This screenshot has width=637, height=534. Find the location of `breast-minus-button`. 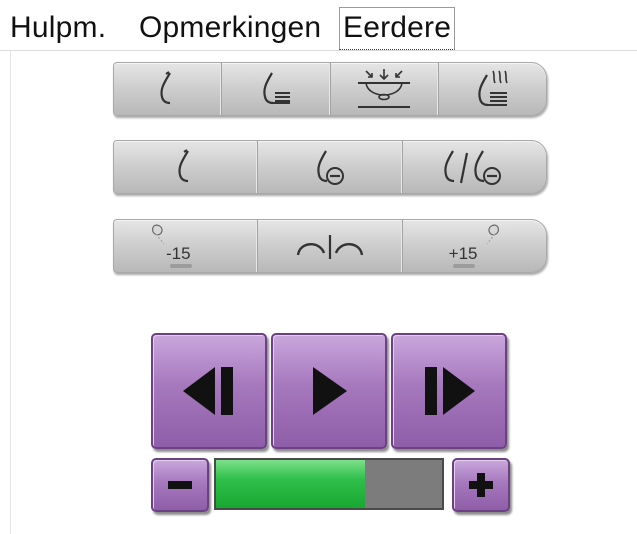

breast-minus-button is located at coordinates (330, 167).